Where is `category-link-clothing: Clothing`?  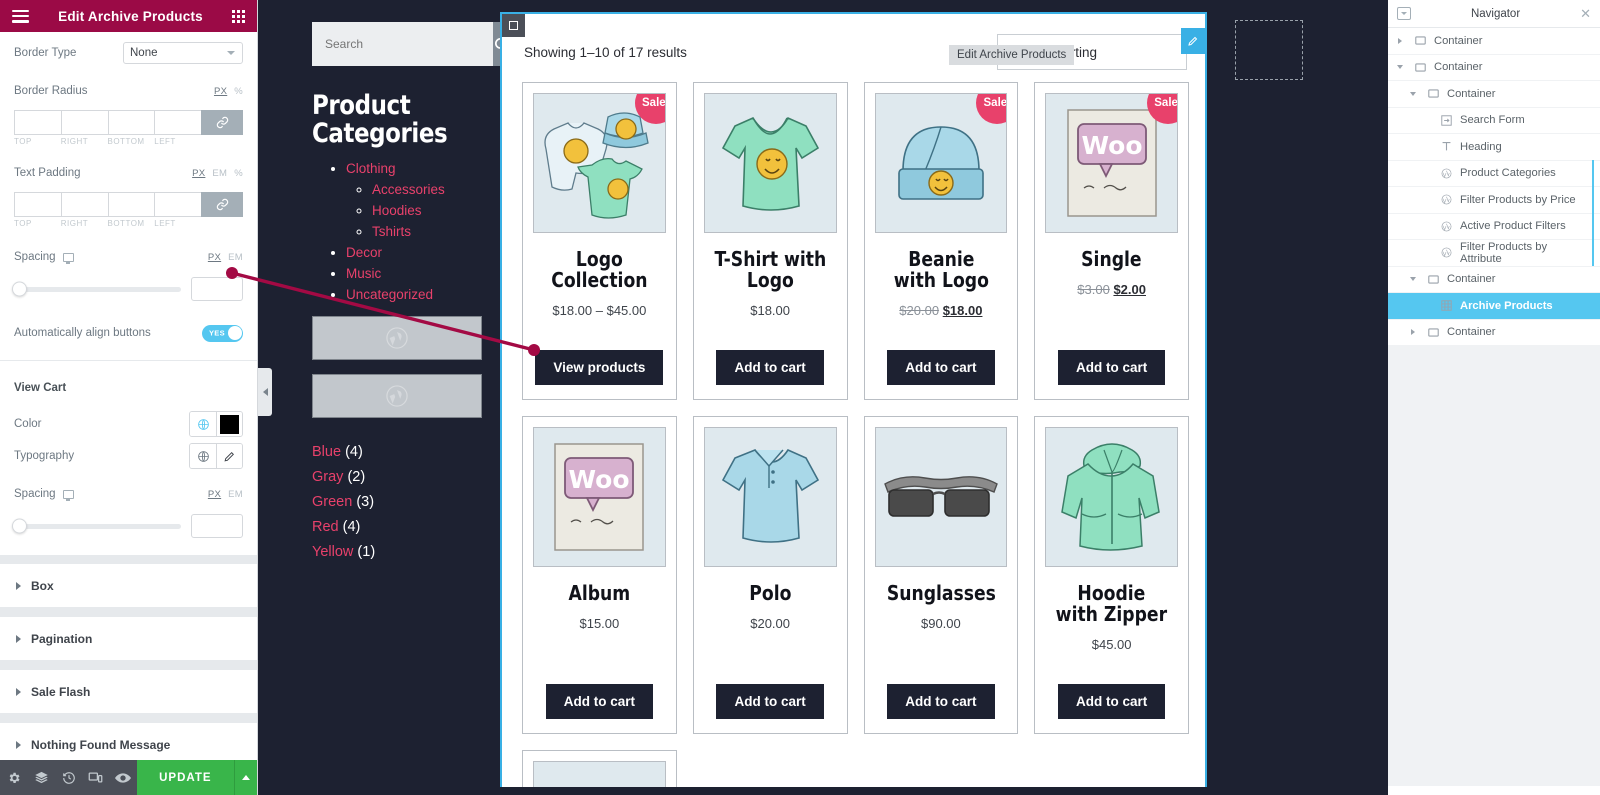 category-link-clothing: Clothing is located at coordinates (371, 168).